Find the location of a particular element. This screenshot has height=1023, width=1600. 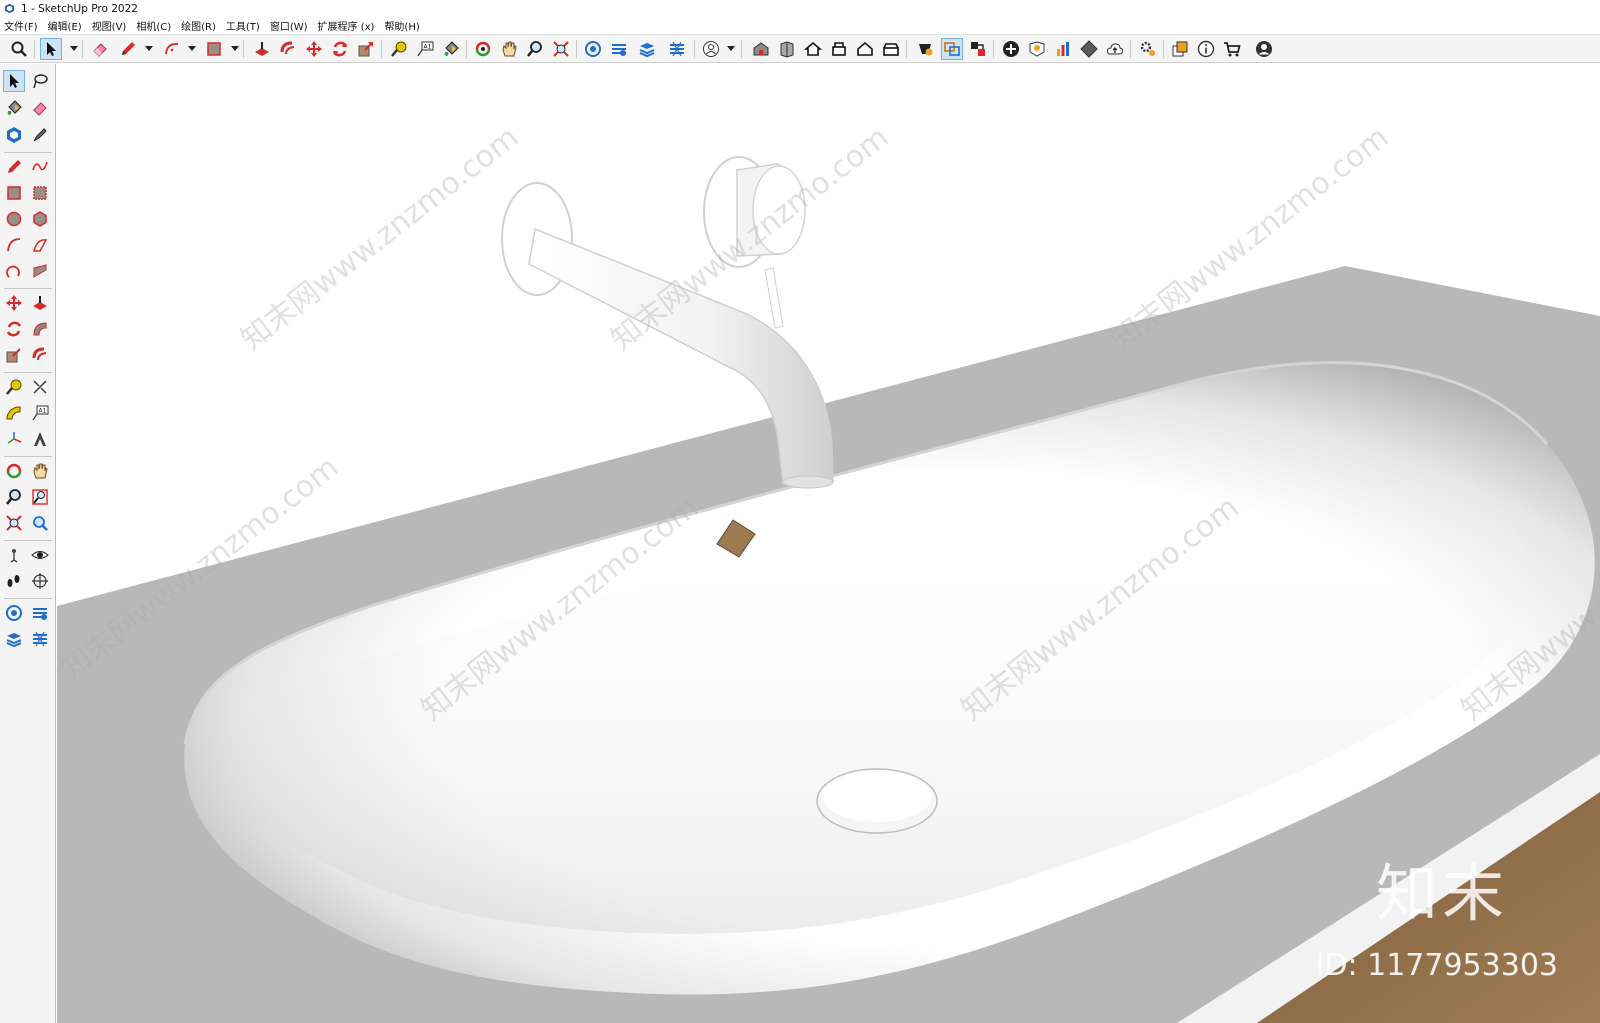

menu-file: 文件(F) is located at coordinates (21, 25).